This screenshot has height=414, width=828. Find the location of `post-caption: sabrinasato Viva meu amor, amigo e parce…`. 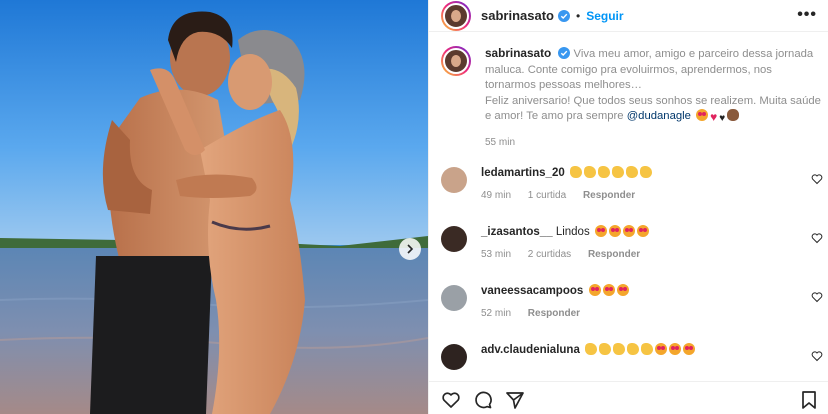

post-caption: sabrinasato Viva meu amor, amigo e parce… is located at coordinates (632, 98).